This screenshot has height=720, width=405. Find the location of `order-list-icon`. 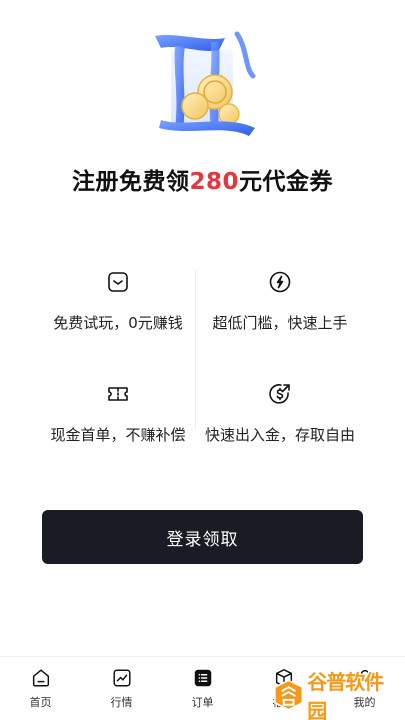

order-list-icon is located at coordinates (202, 678).